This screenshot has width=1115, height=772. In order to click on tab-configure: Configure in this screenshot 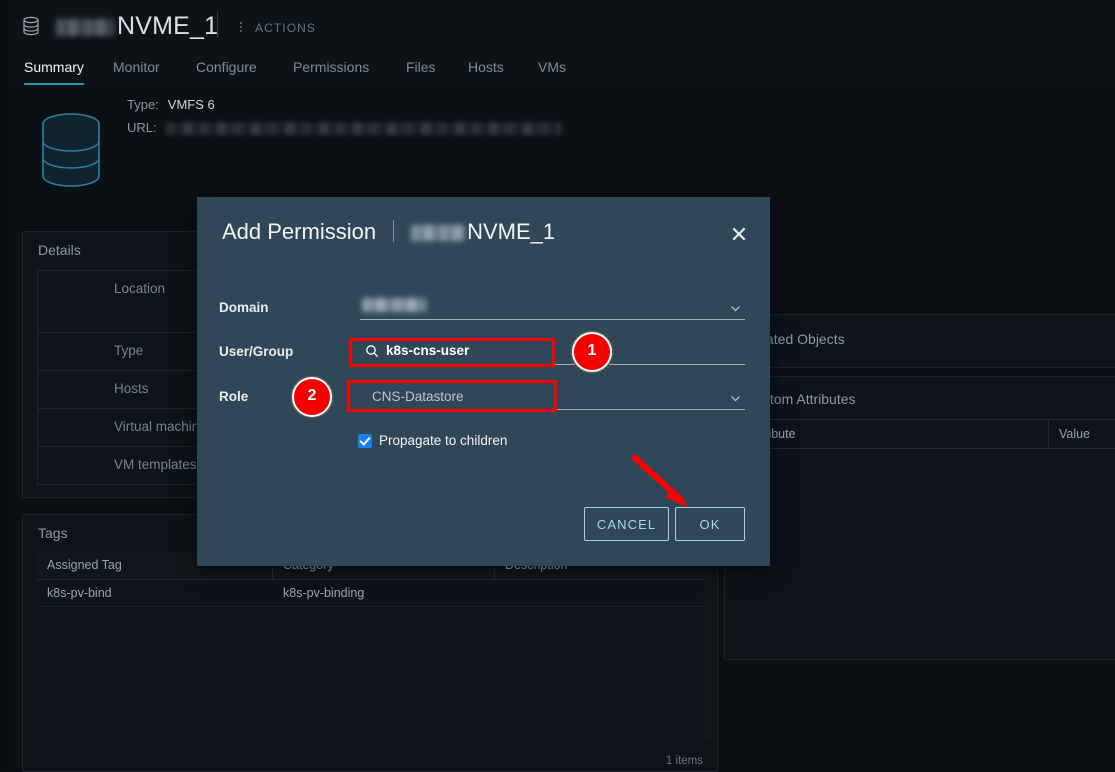, I will do `click(226, 71)`.